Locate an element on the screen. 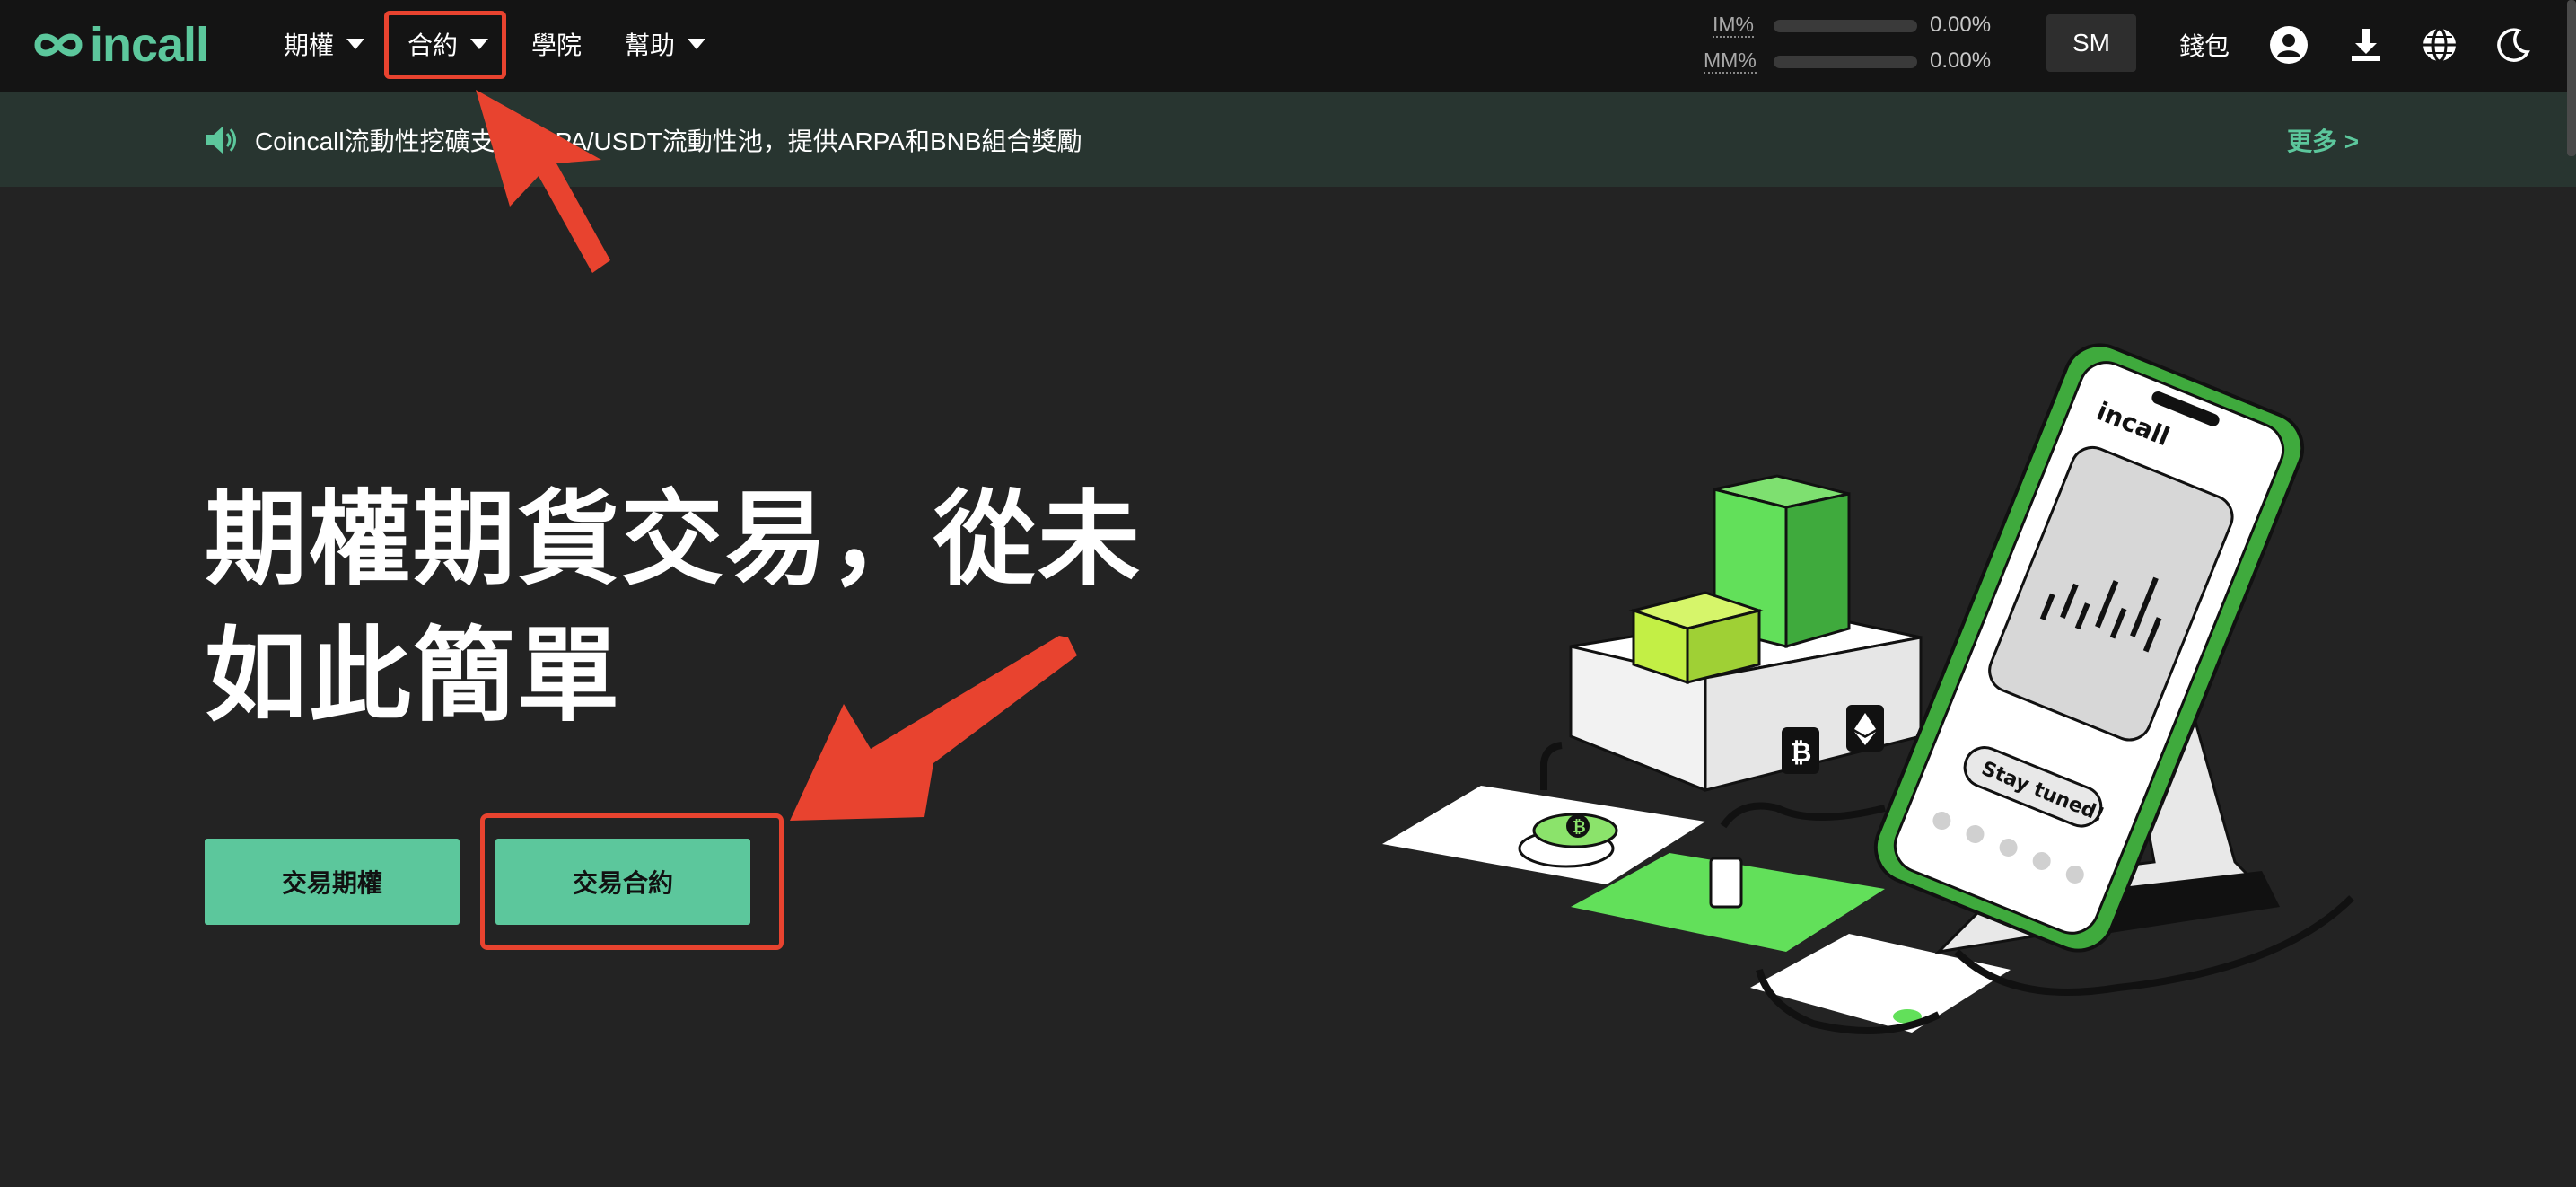 The width and height of the screenshot is (2576, 1187). user-menu-button: SM is located at coordinates (2091, 43).